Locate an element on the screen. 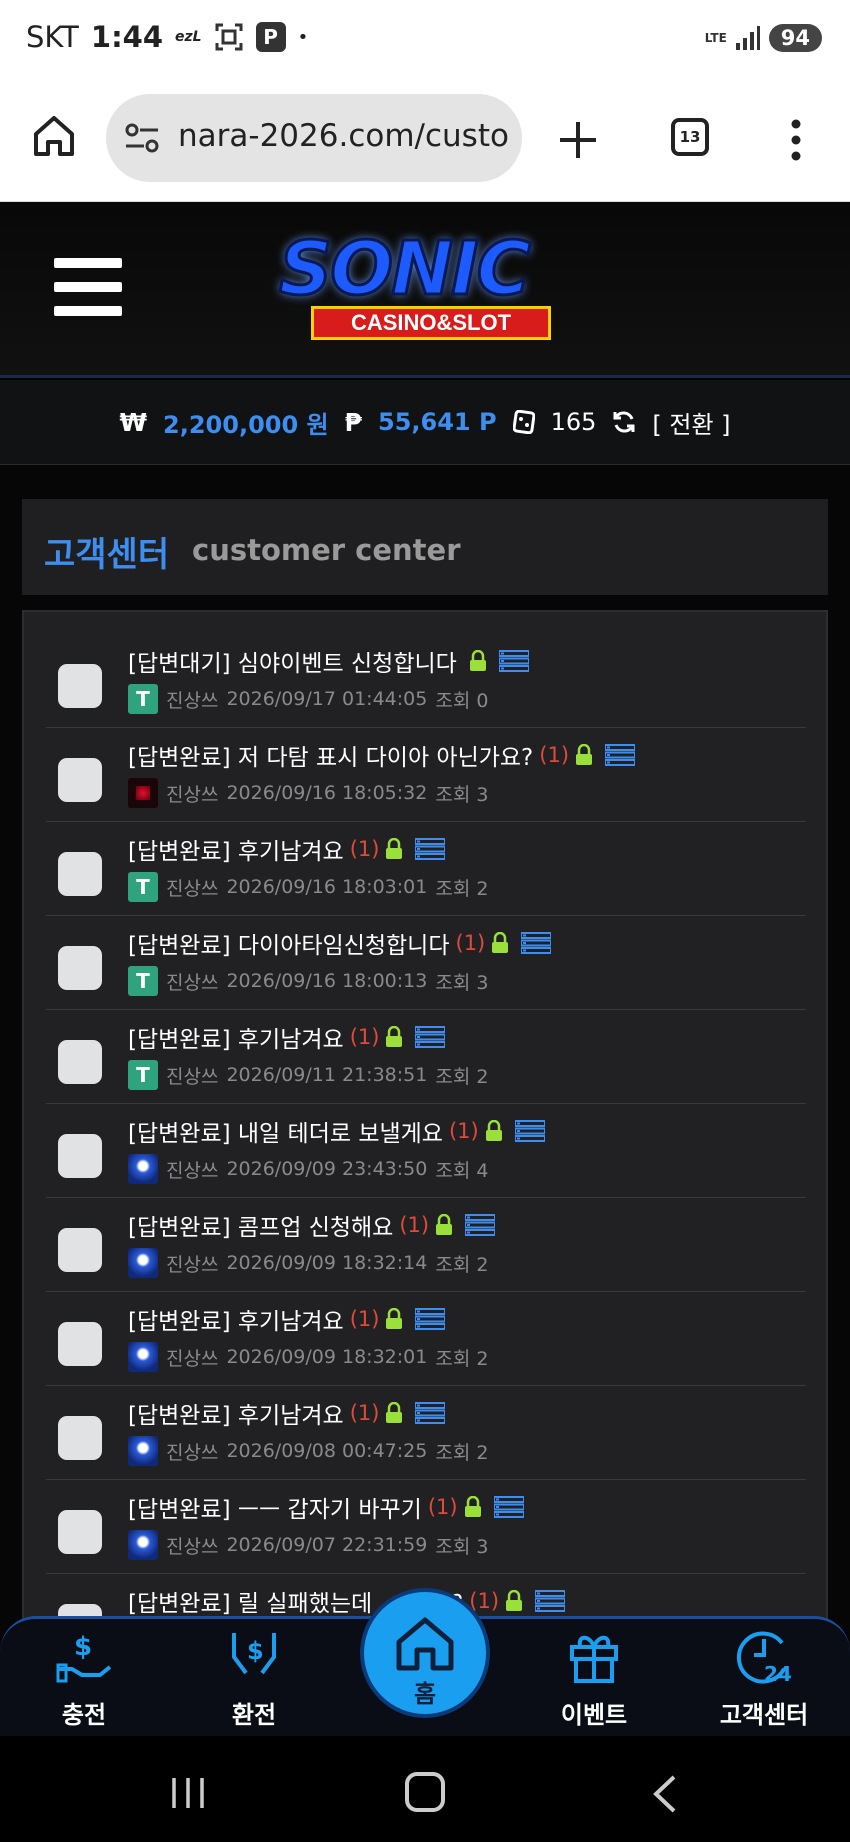  post-title-line: [답변대기] 심야이벤트 신청합니다 is located at coordinates (328, 661).